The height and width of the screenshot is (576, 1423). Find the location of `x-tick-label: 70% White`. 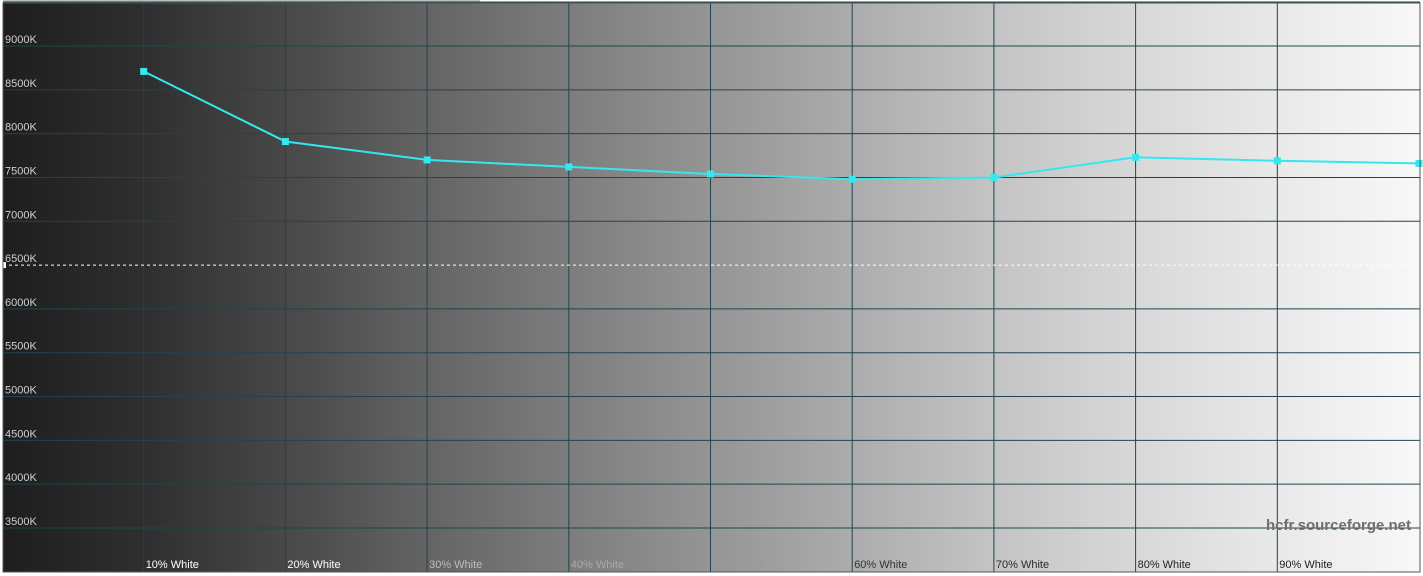

x-tick-label: 70% White is located at coordinates (1022, 565).